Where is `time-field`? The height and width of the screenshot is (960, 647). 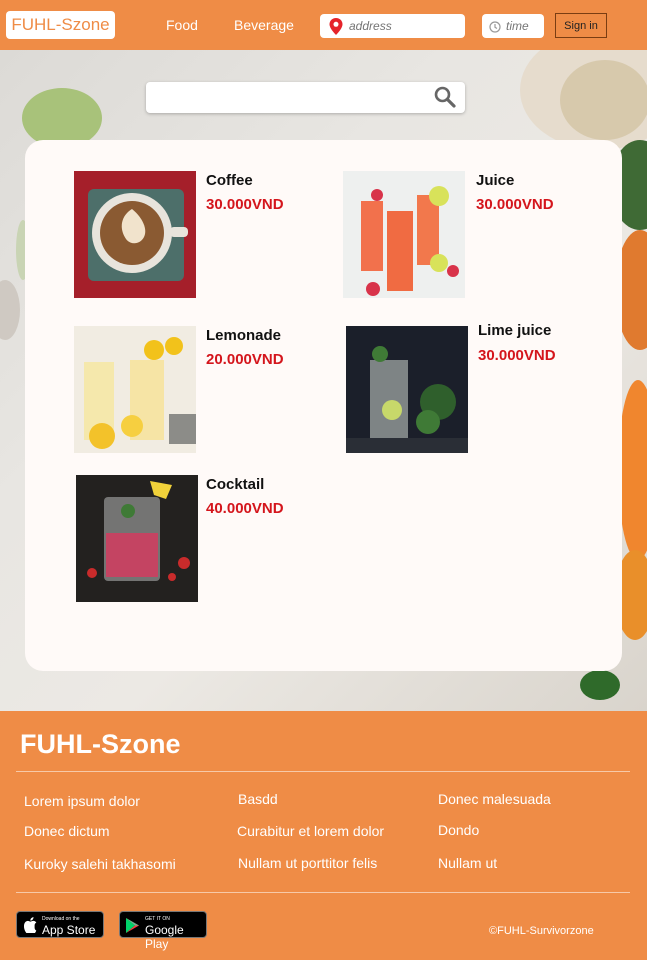
time-field is located at coordinates (513, 26).